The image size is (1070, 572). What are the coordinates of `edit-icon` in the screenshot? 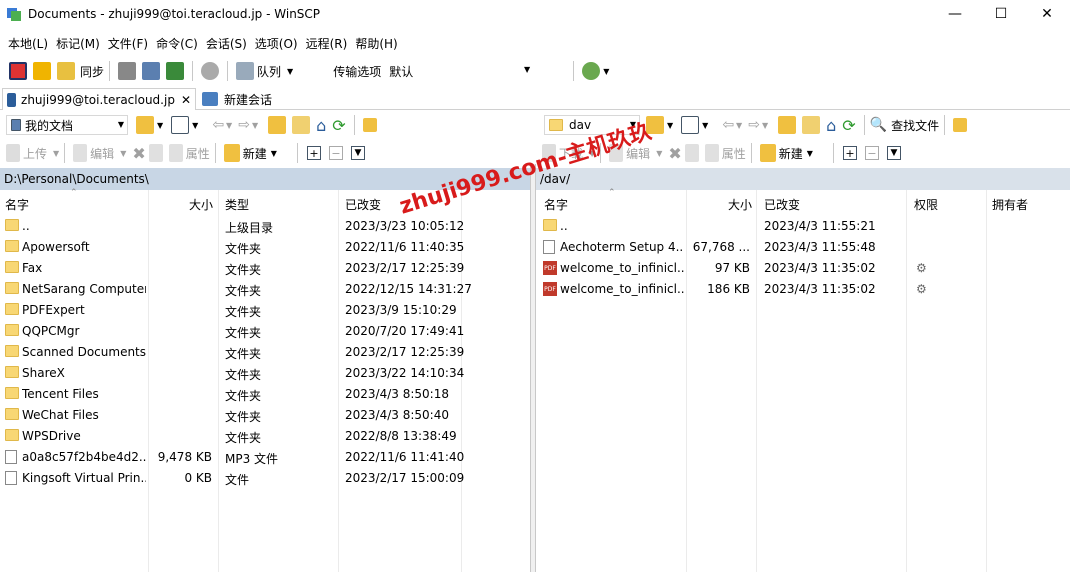 It's located at (80, 153).